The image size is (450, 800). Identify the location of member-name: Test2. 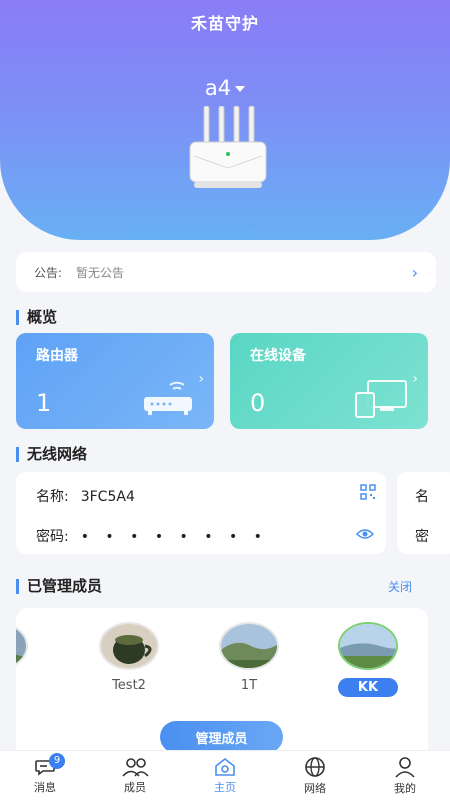
(129, 685).